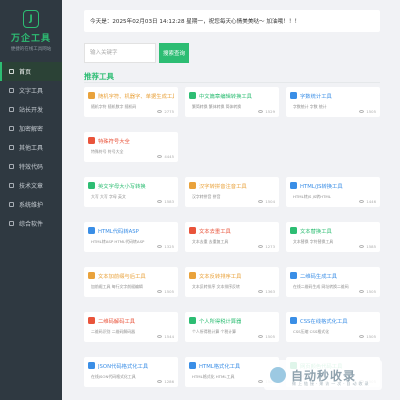  What do you see at coordinates (169, 336) in the screenshot?
I see `view-count-value: 1544` at bounding box center [169, 336].